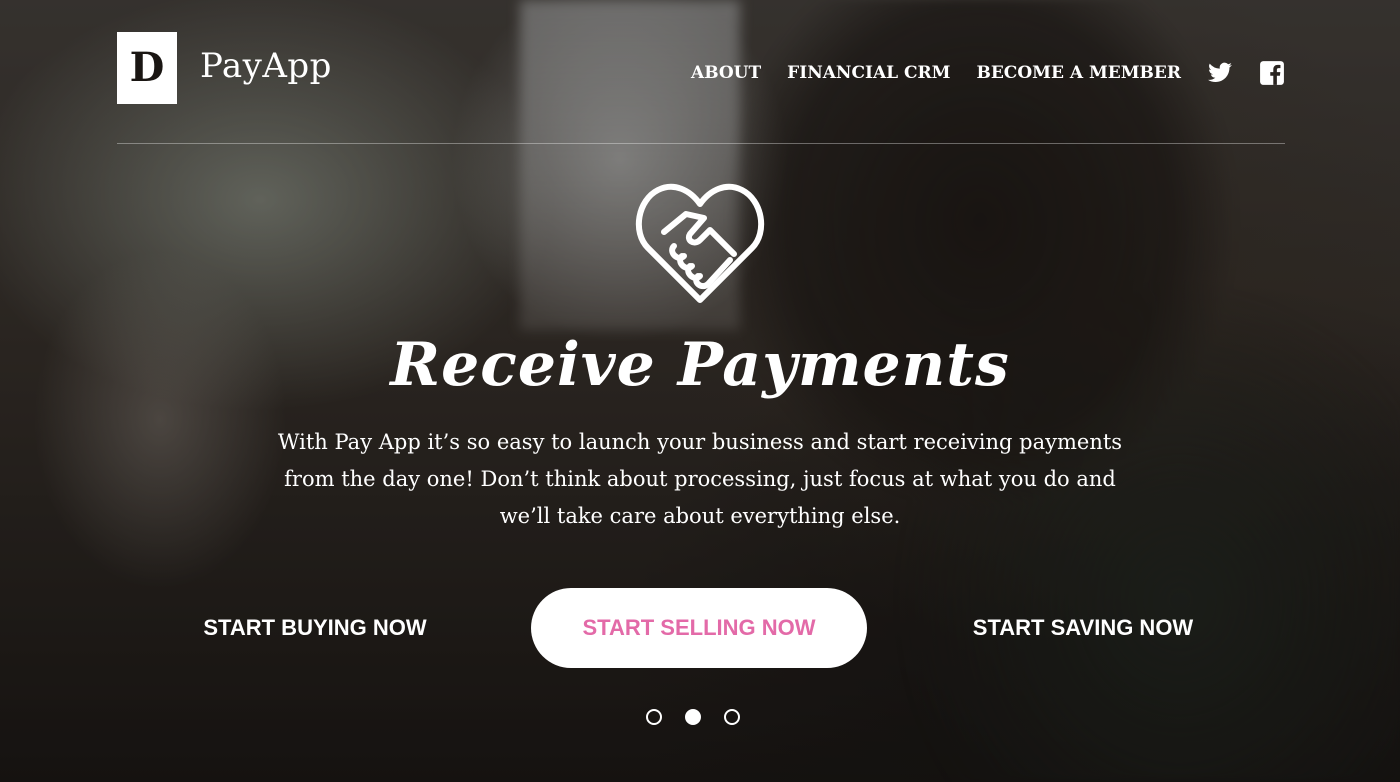 Image resolution: width=1400 pixels, height=782 pixels. What do you see at coordinates (868, 73) in the screenshot?
I see `nav-item-financial-crm: FINANCIAL CRM` at bounding box center [868, 73].